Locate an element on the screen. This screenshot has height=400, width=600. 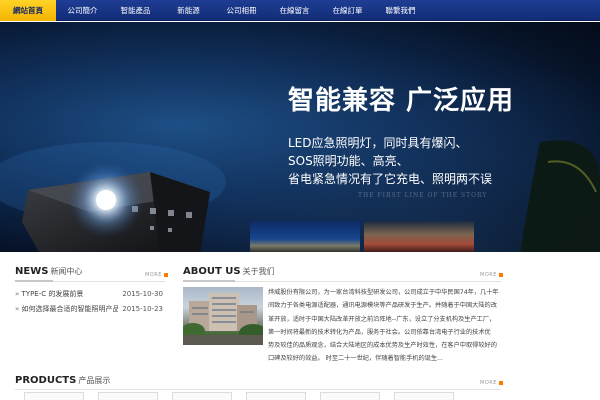
banner-watermark: THE FIRST LINE OF THE STORY is located at coordinates (423, 195).